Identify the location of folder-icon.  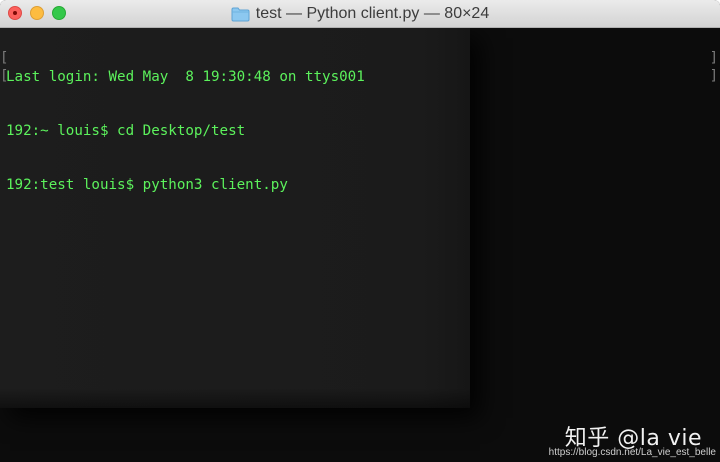
(240, 14).